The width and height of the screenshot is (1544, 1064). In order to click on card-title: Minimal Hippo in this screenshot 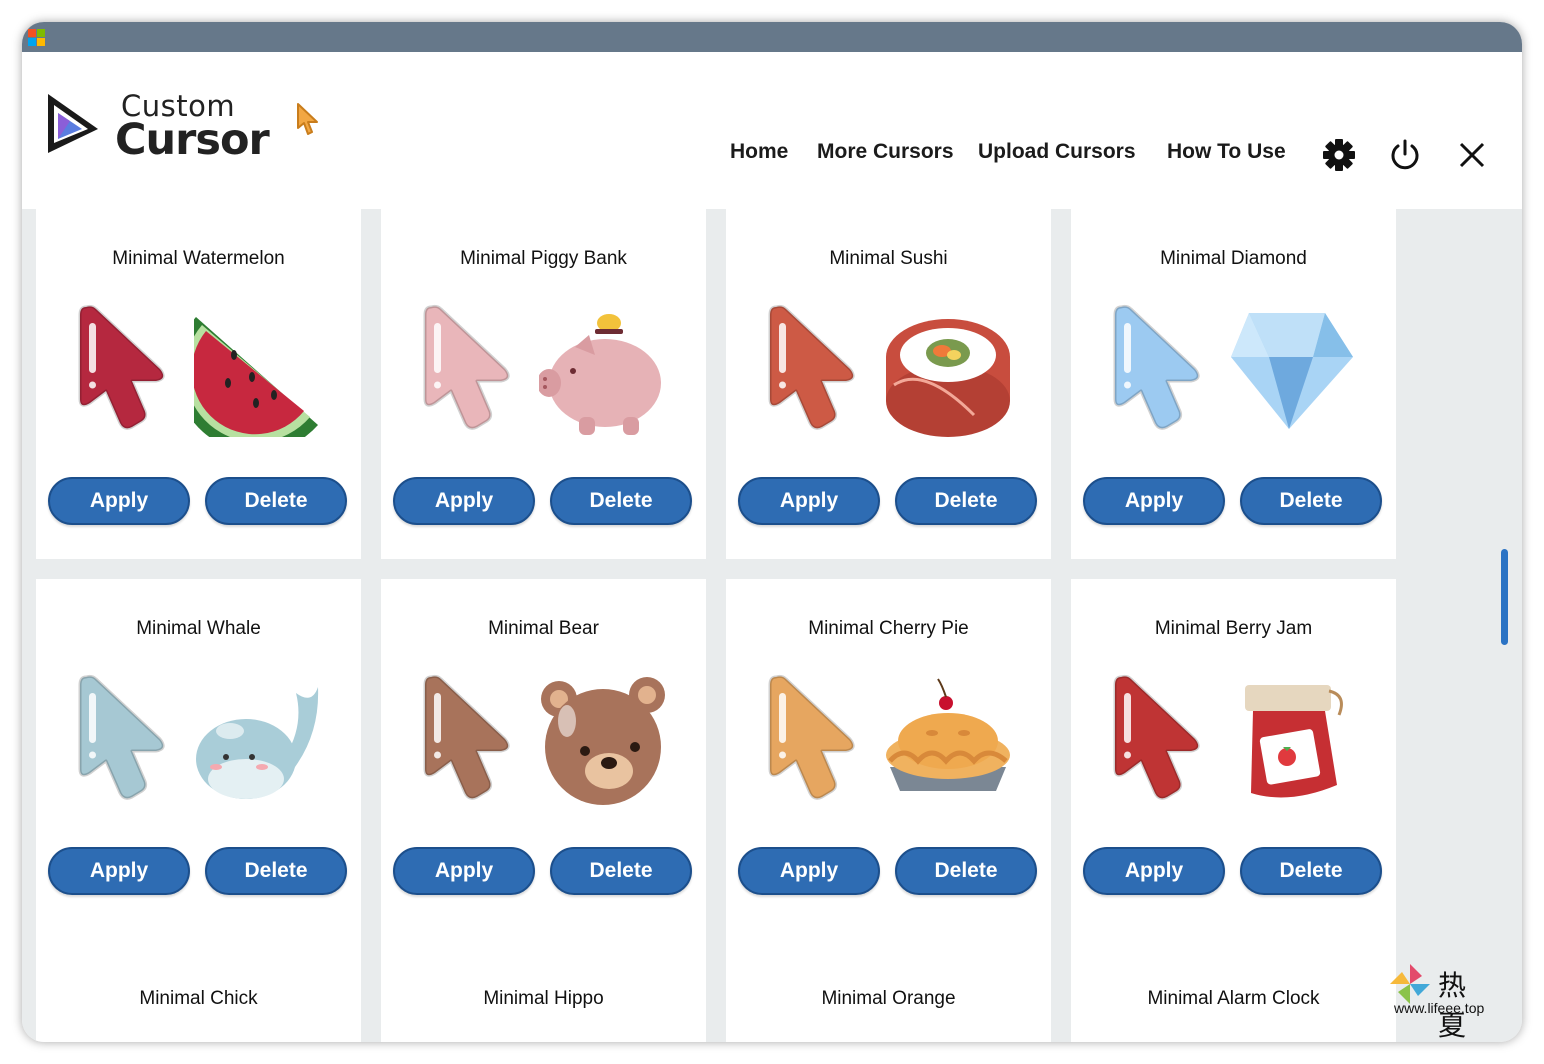, I will do `click(543, 998)`.